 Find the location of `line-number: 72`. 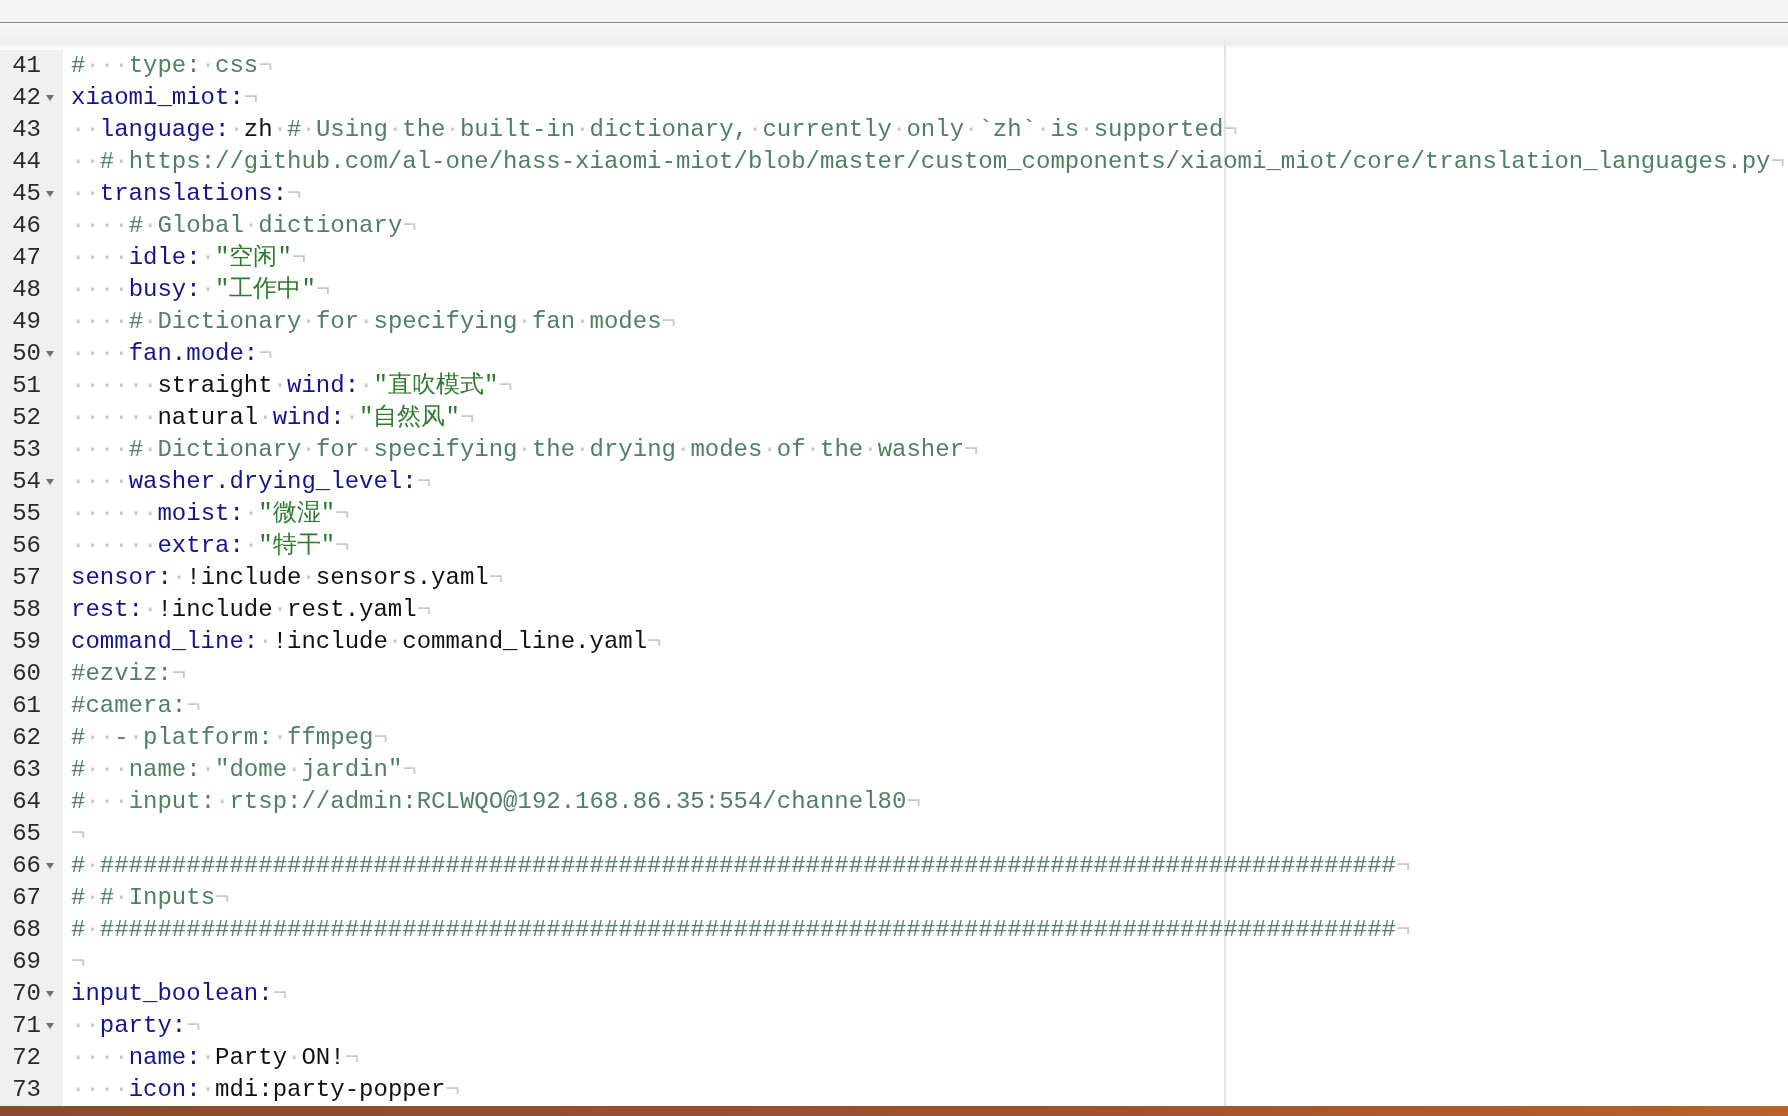

line-number: 72 is located at coordinates (26, 1058).